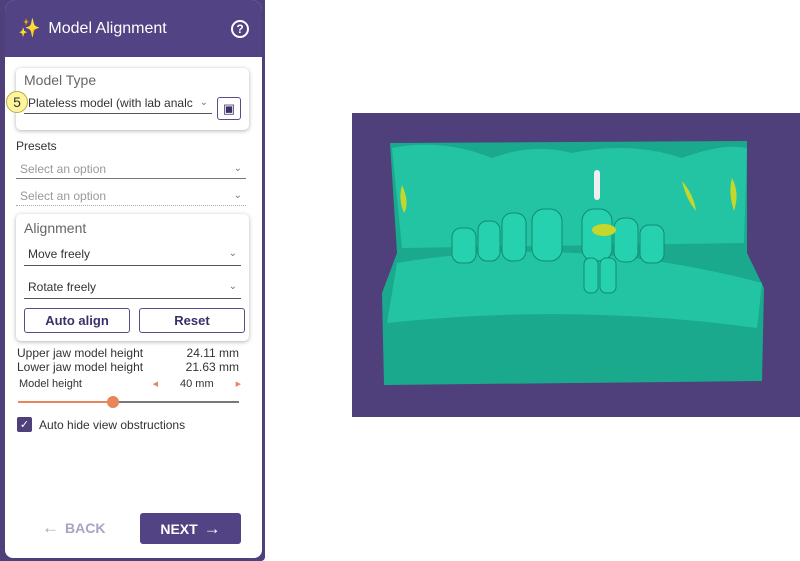 The height and width of the screenshot is (561, 800). What do you see at coordinates (50, 527) in the screenshot?
I see `arrow-left-icon: ←` at bounding box center [50, 527].